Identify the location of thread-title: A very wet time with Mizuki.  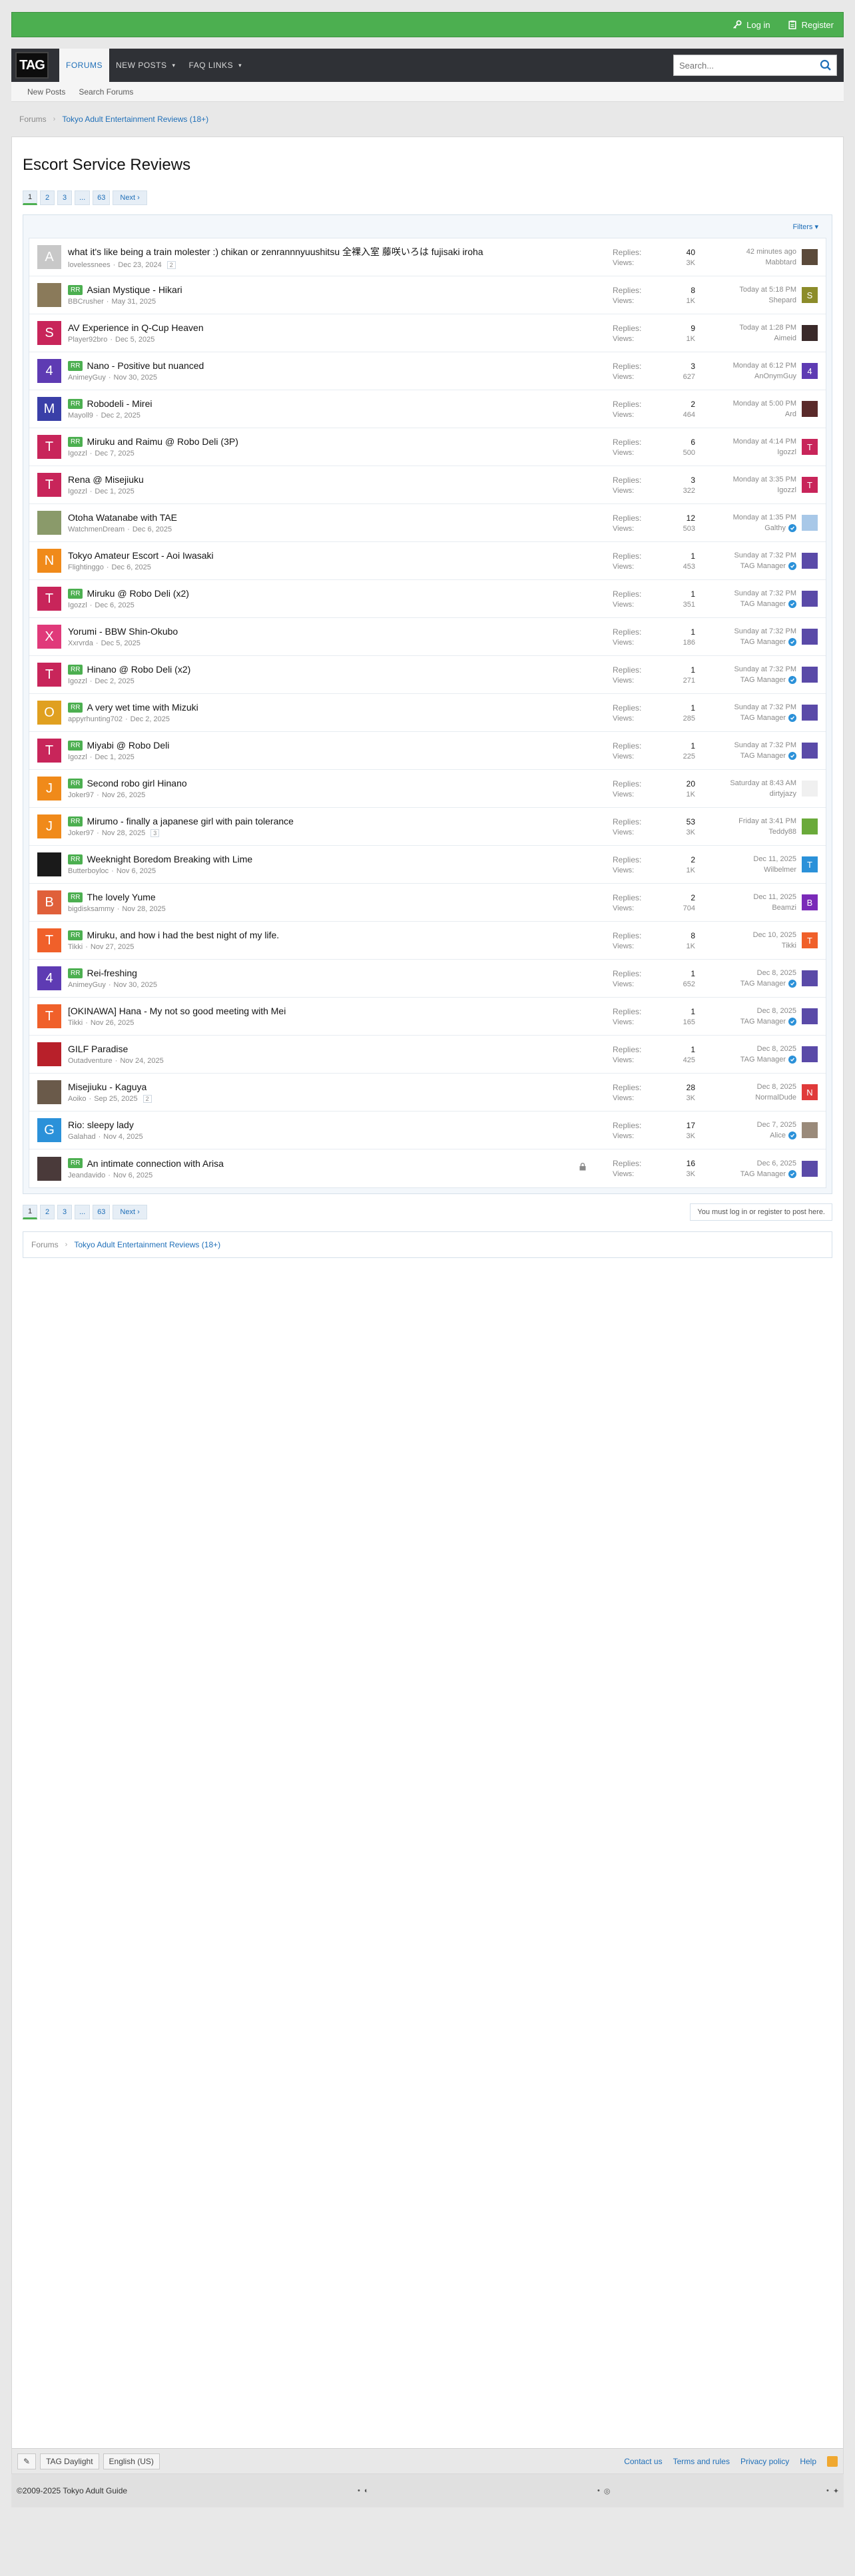
(142, 707).